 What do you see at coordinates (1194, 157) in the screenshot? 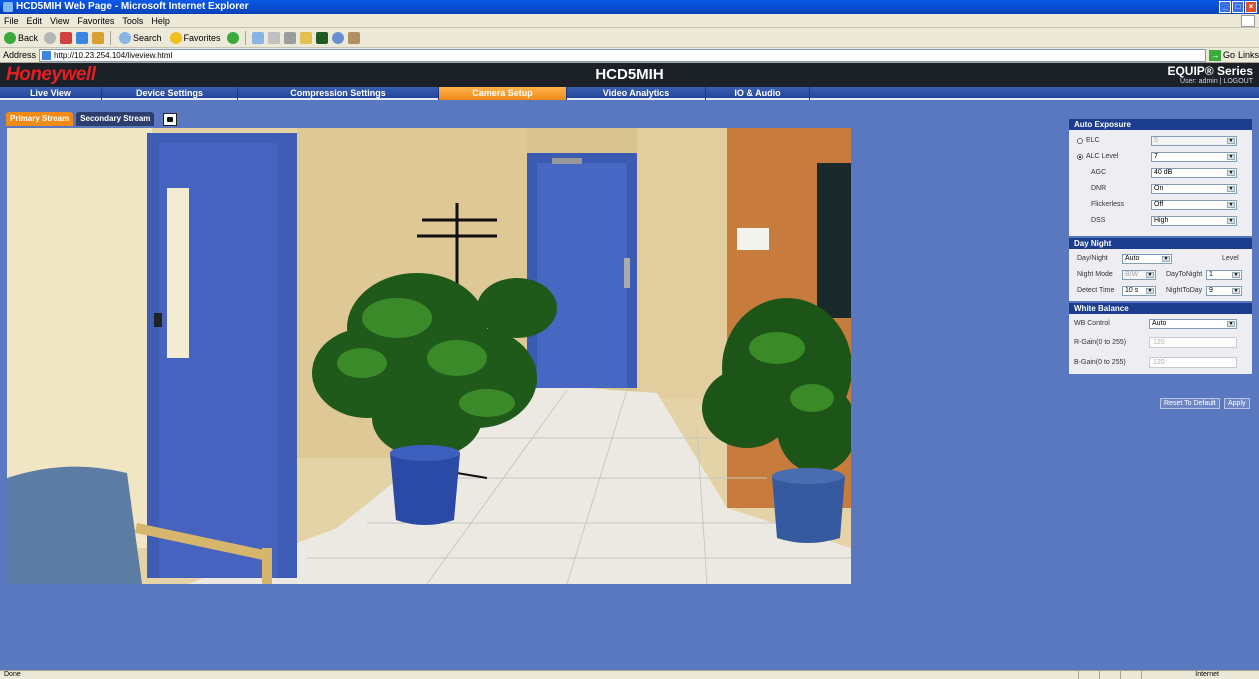
I see `alc-level-select: 7 ▼` at bounding box center [1194, 157].